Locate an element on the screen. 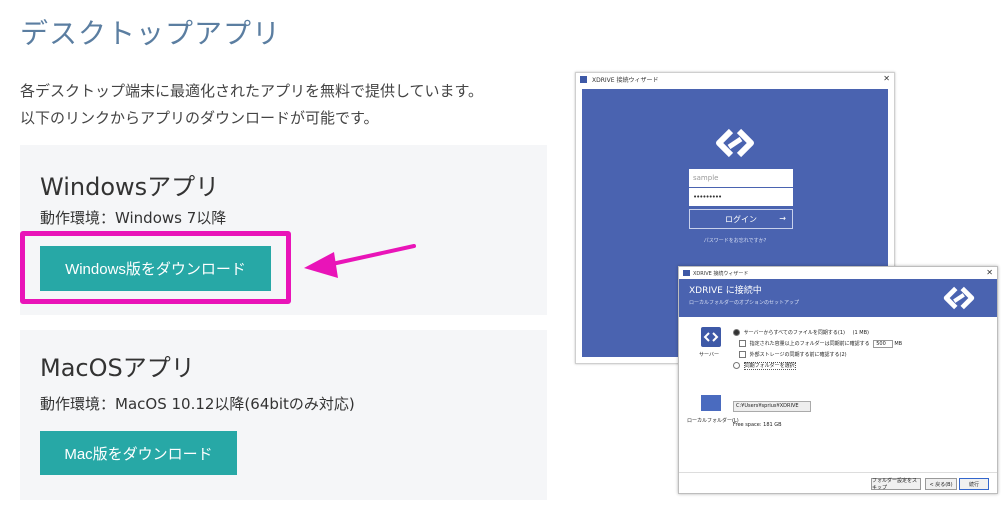 The width and height of the screenshot is (1001, 509). login-window-title: XDRIVE 接続ウィザード is located at coordinates (625, 80).